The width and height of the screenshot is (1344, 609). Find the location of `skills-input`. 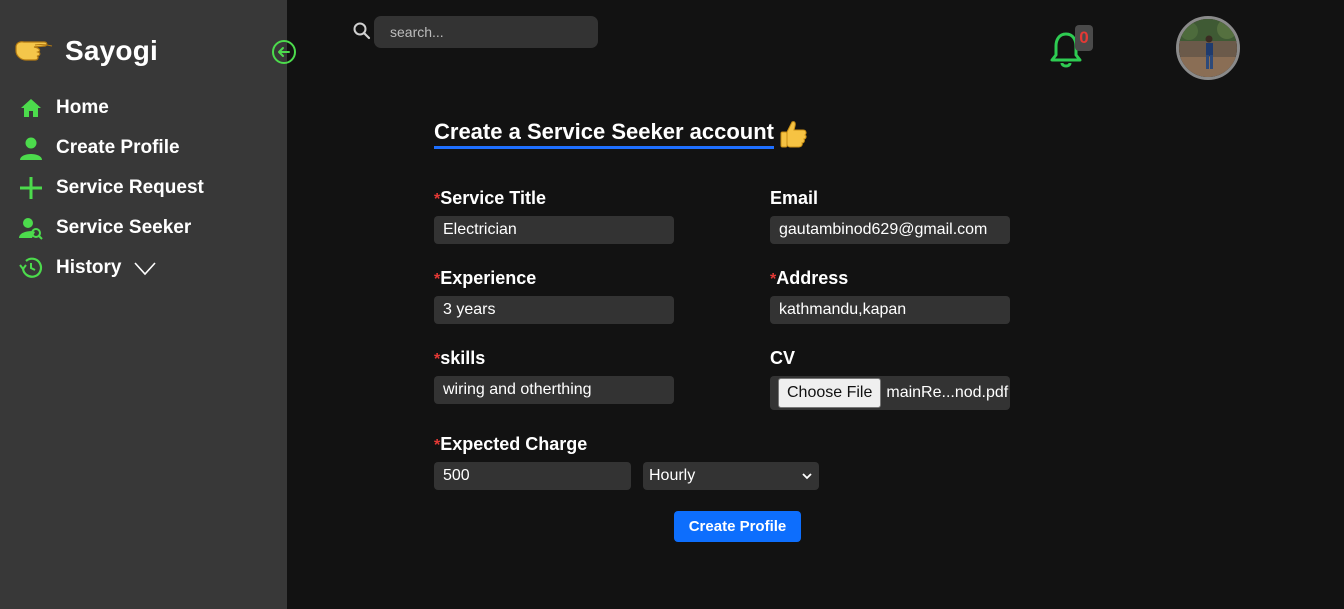

skills-input is located at coordinates (554, 390).